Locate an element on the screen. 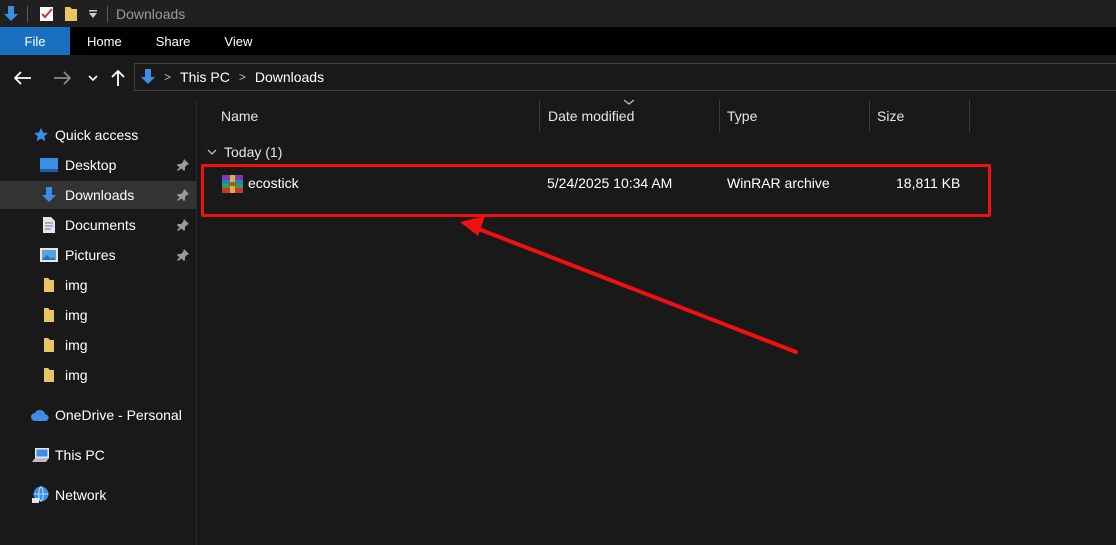  arrow-up-icon is located at coordinates (118, 77).